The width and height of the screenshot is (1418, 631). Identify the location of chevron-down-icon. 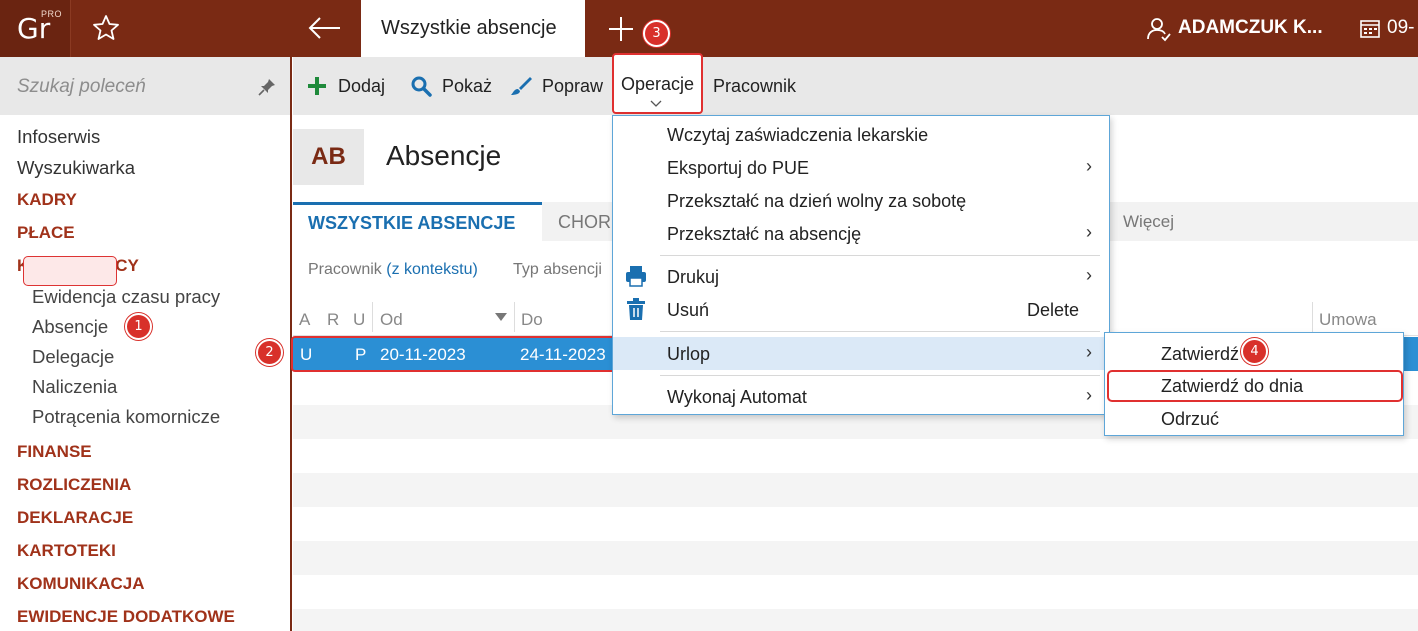
(656, 103).